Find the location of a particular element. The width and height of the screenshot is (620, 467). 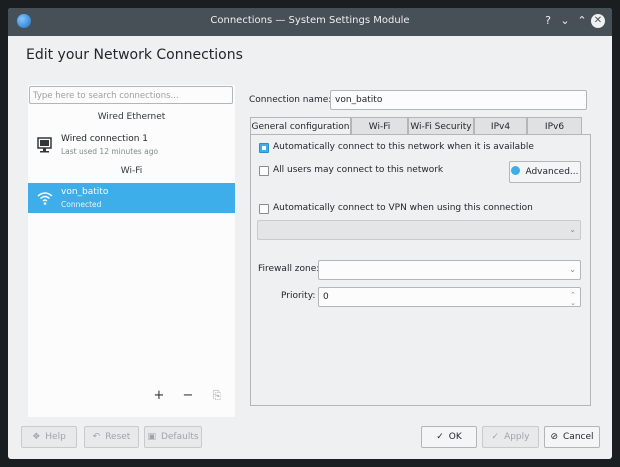

spin-arrows-icon: ⌃ ⌄ is located at coordinates (573, 299).